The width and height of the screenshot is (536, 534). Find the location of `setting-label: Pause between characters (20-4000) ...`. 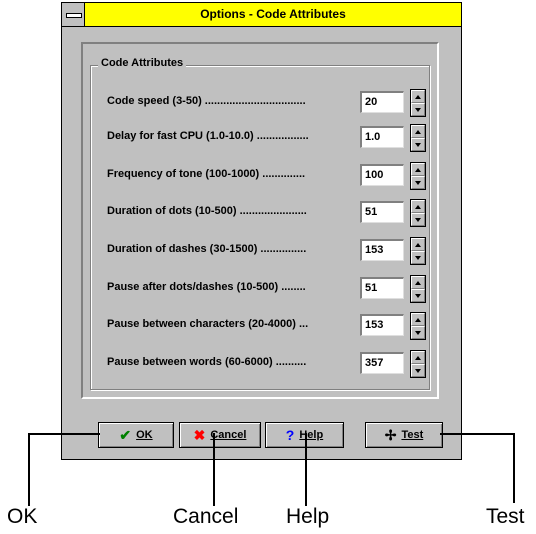

setting-label: Pause between characters (20-4000) ... is located at coordinates (208, 324).